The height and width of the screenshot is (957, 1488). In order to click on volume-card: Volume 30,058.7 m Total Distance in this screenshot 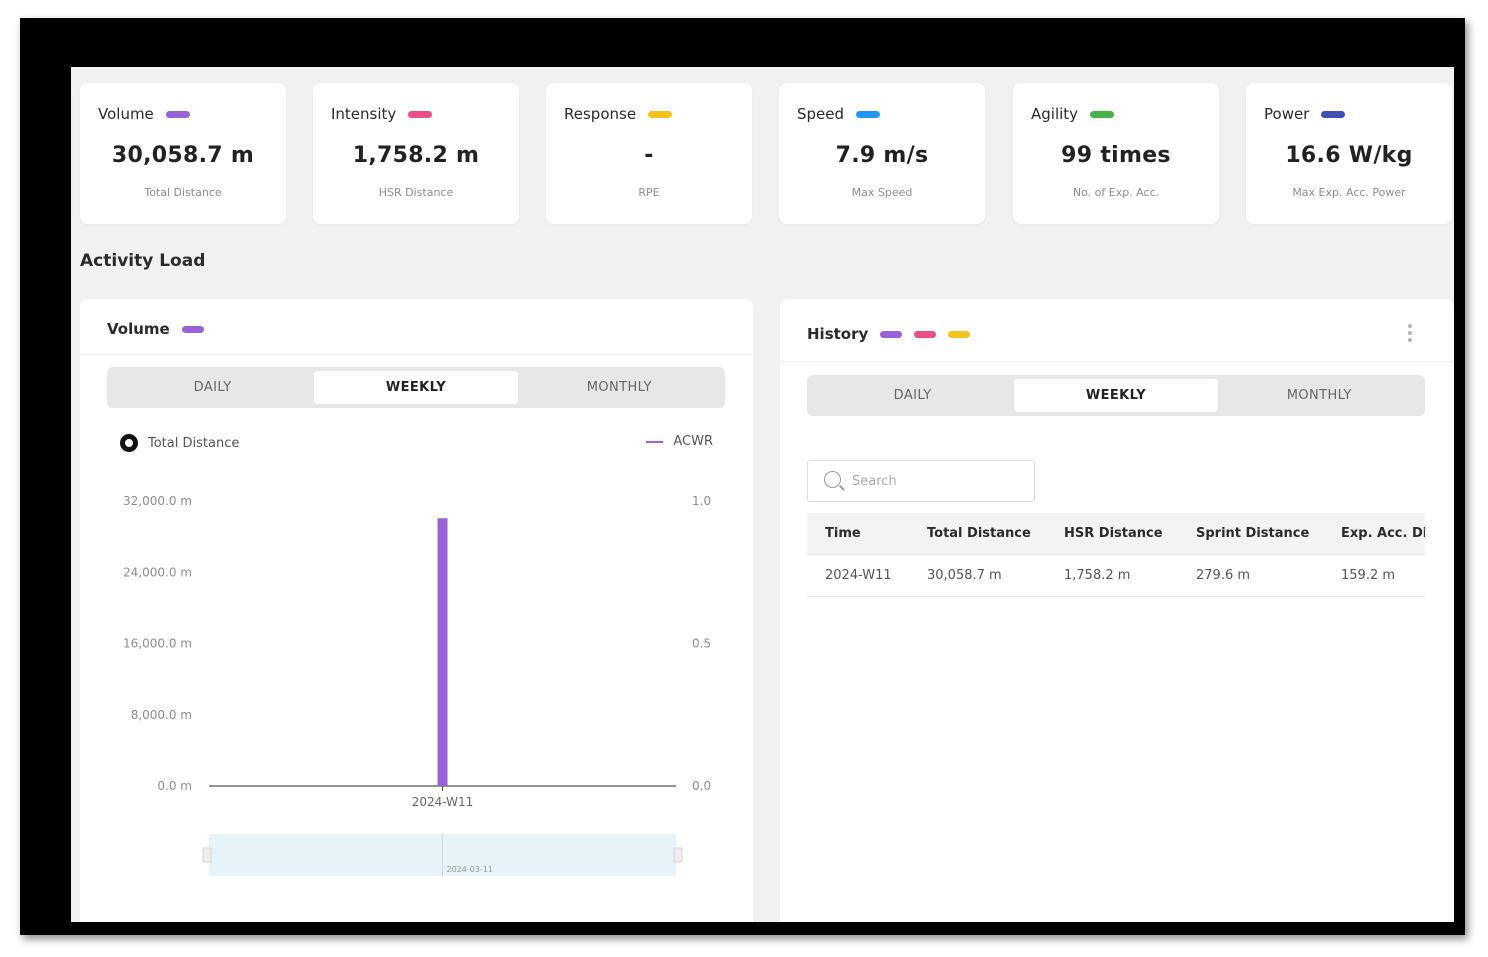, I will do `click(183, 153)`.